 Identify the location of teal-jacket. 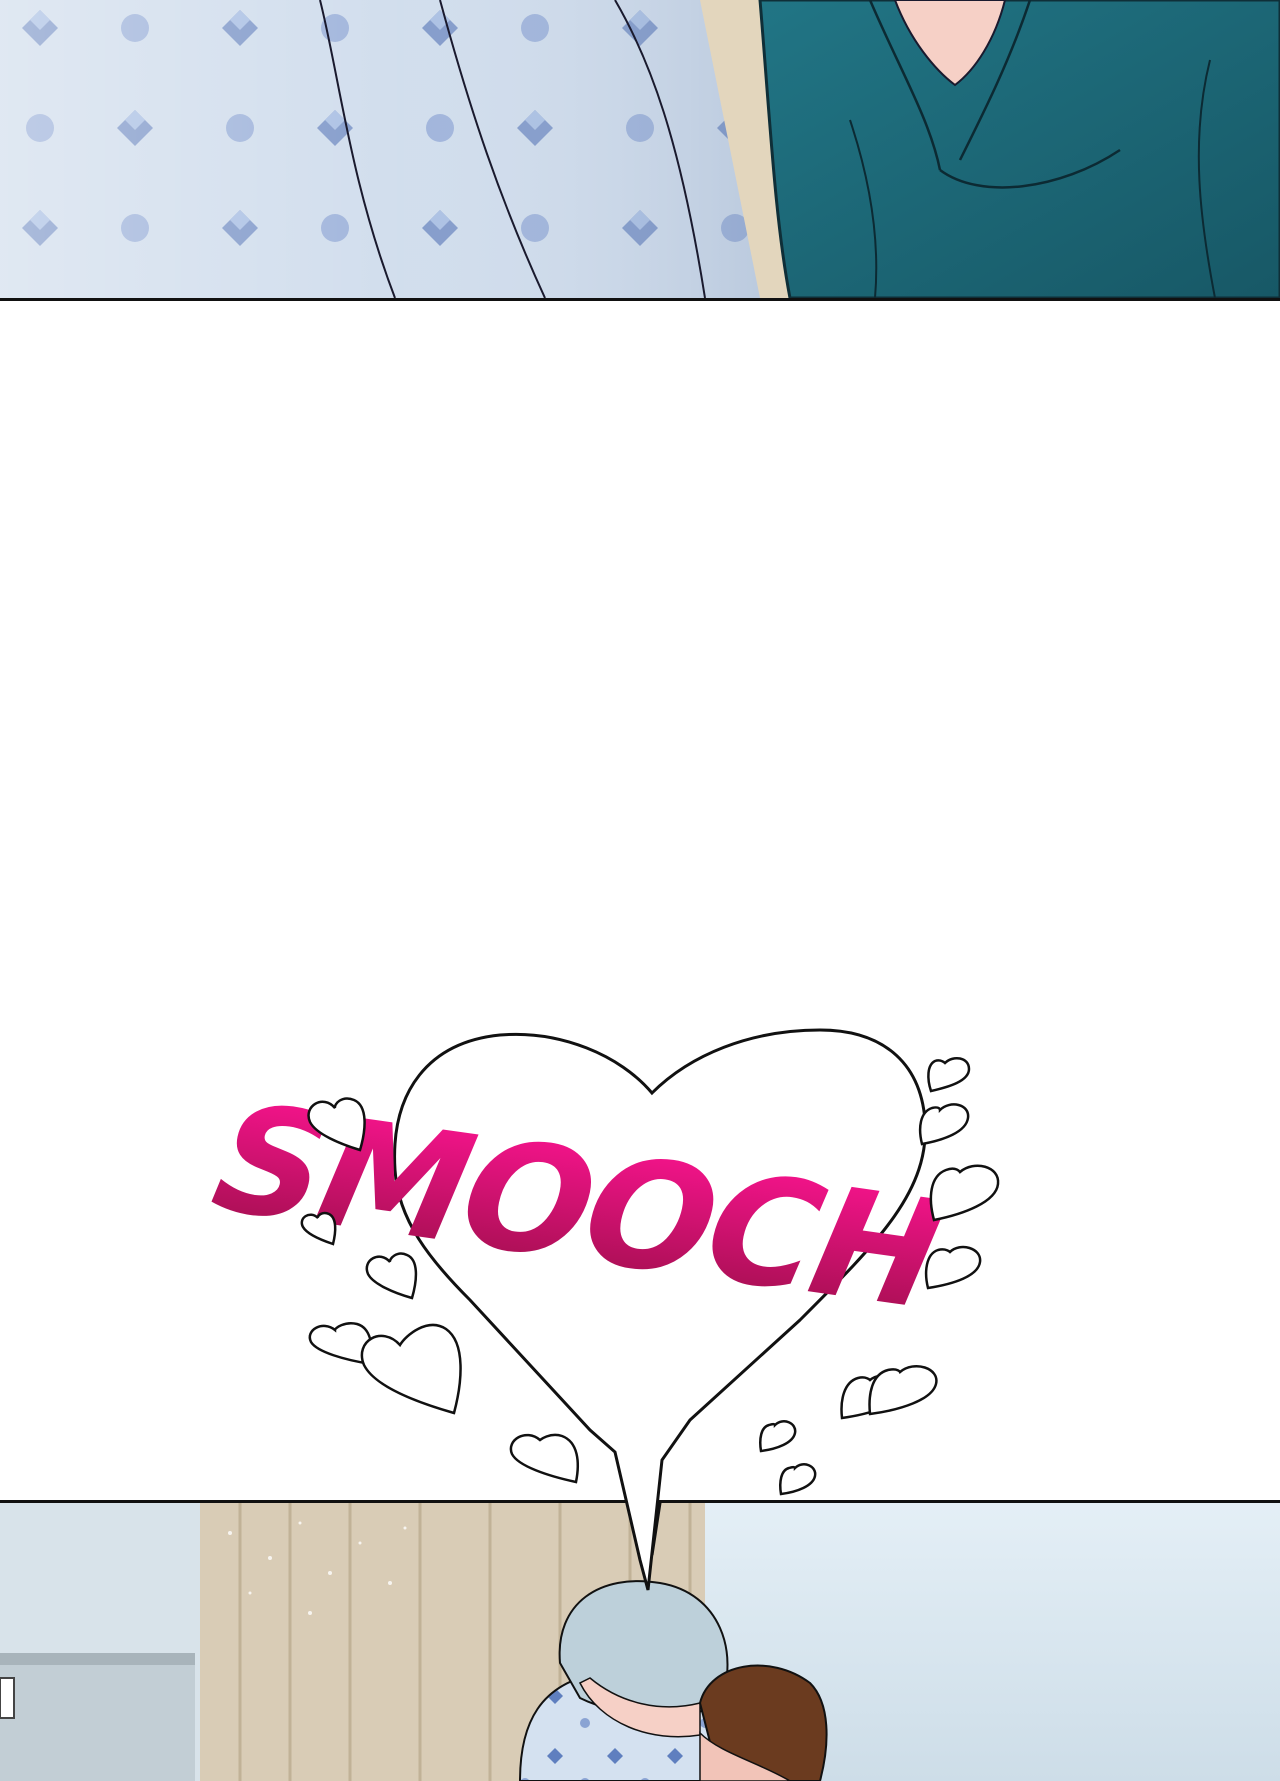
(1019, 149).